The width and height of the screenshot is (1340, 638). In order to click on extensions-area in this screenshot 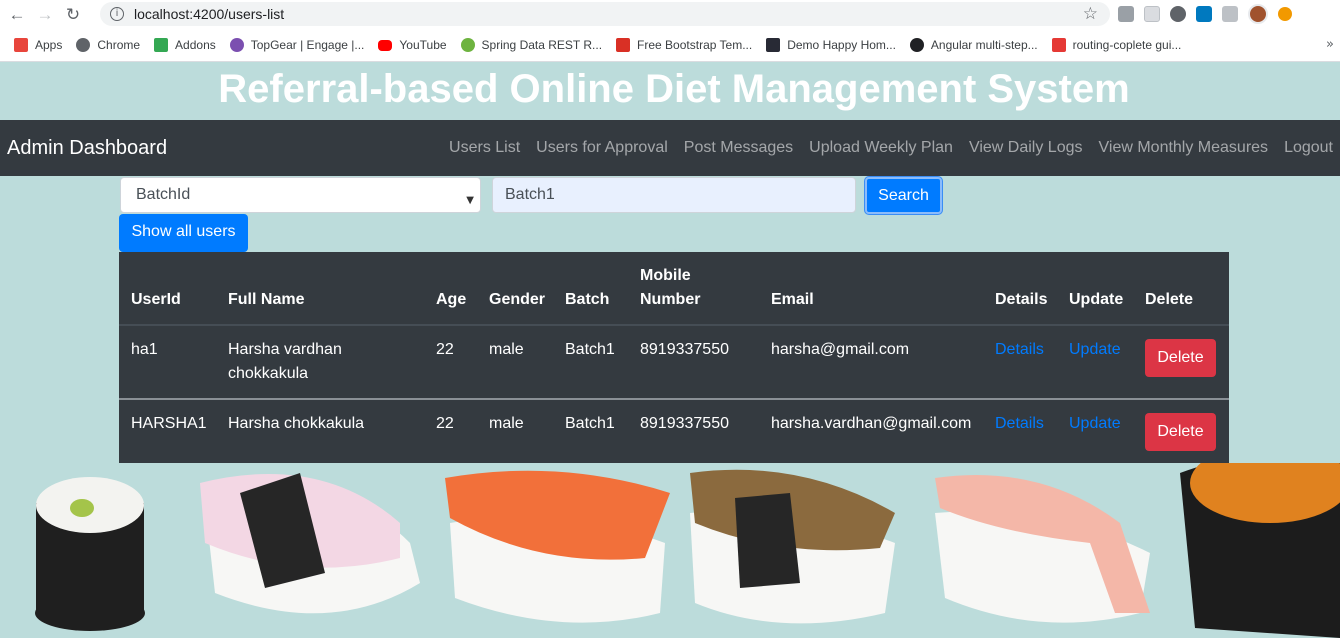, I will do `click(1205, 14)`.